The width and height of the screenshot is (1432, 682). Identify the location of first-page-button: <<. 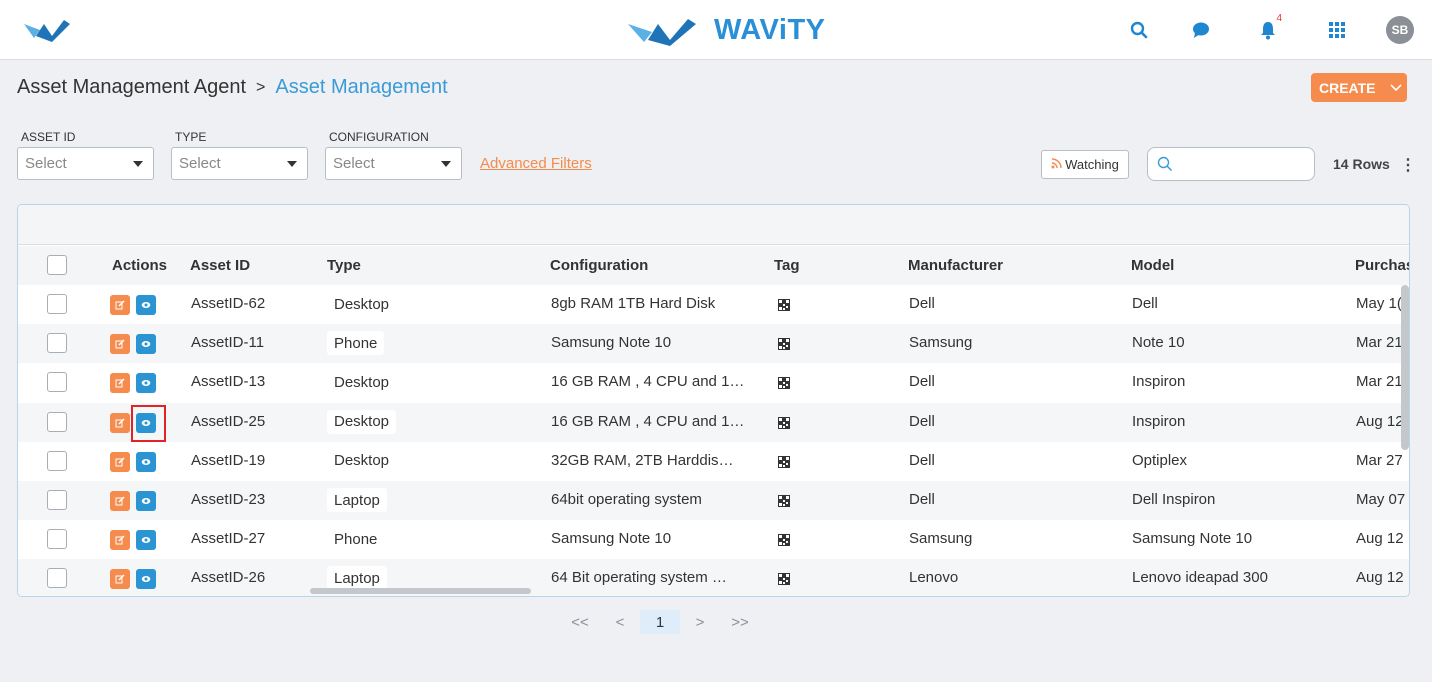
(580, 622).